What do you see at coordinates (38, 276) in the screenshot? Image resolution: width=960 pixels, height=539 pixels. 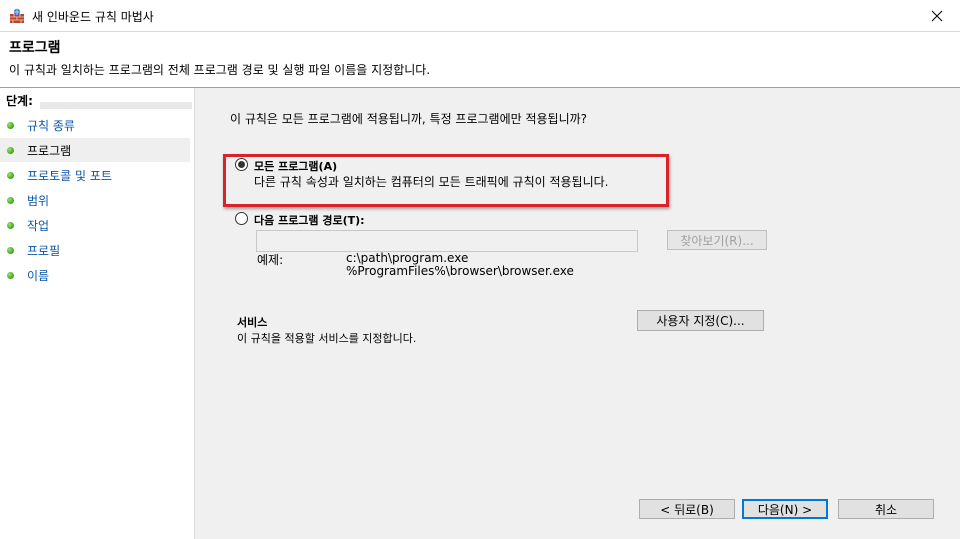 I see `step-label: 이름` at bounding box center [38, 276].